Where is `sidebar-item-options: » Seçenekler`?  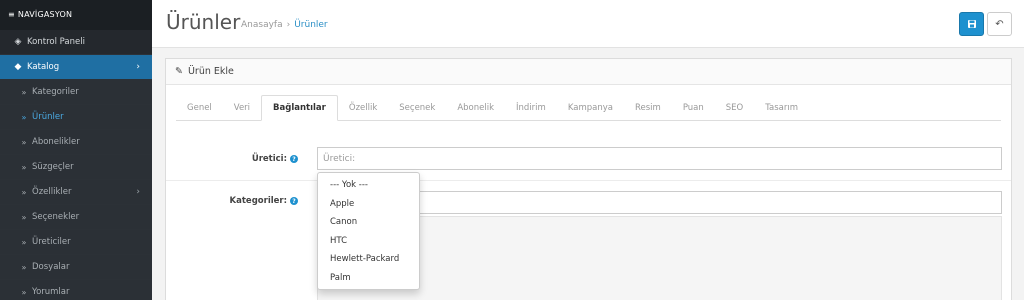 sidebar-item-options: » Seçenekler is located at coordinates (76, 217).